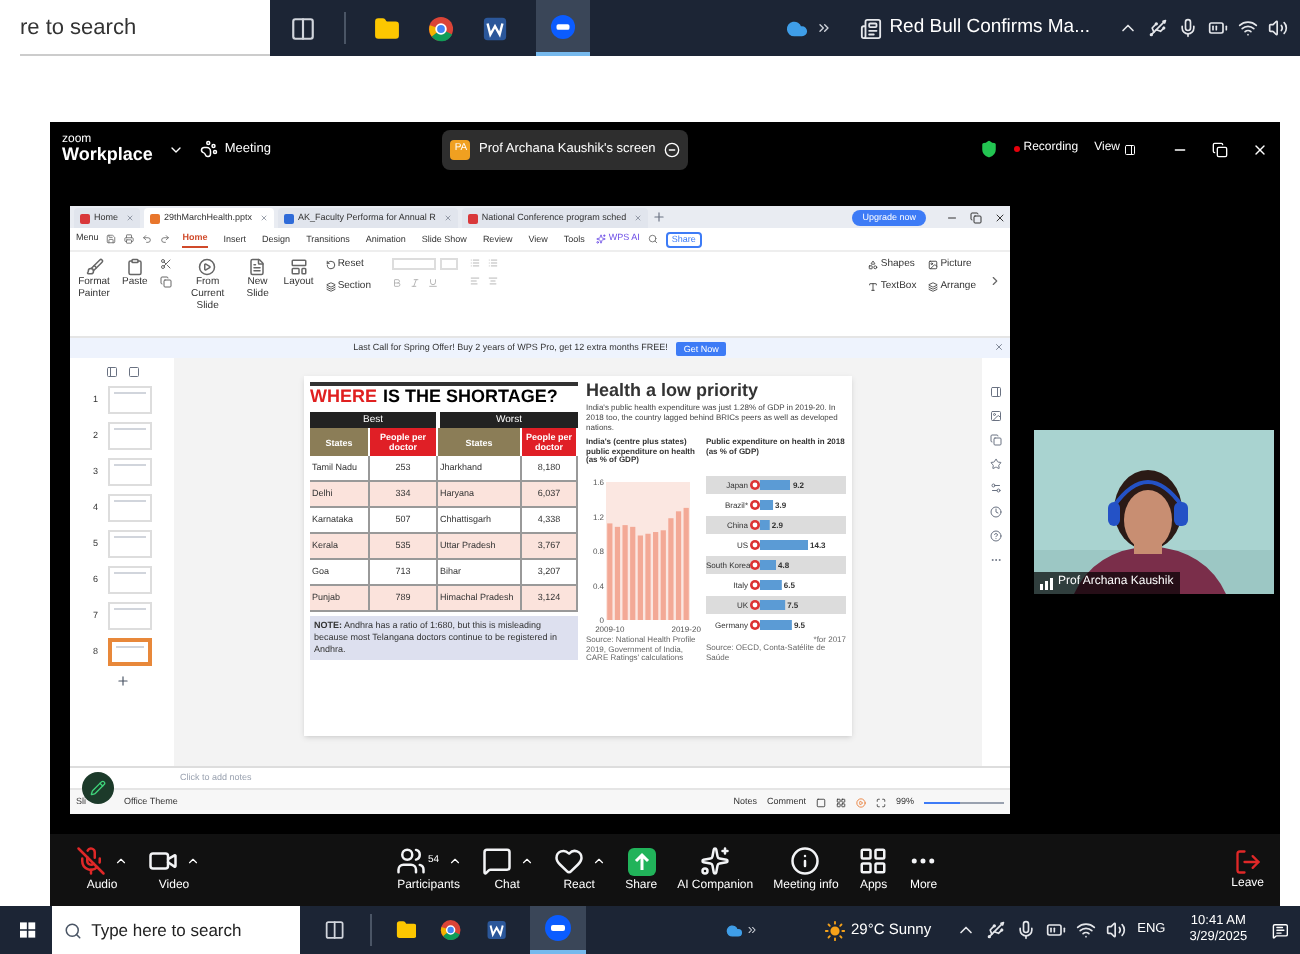 This screenshot has height=954, width=1300. Describe the element at coordinates (209, 149) in the screenshot. I see `paw-icon` at that location.